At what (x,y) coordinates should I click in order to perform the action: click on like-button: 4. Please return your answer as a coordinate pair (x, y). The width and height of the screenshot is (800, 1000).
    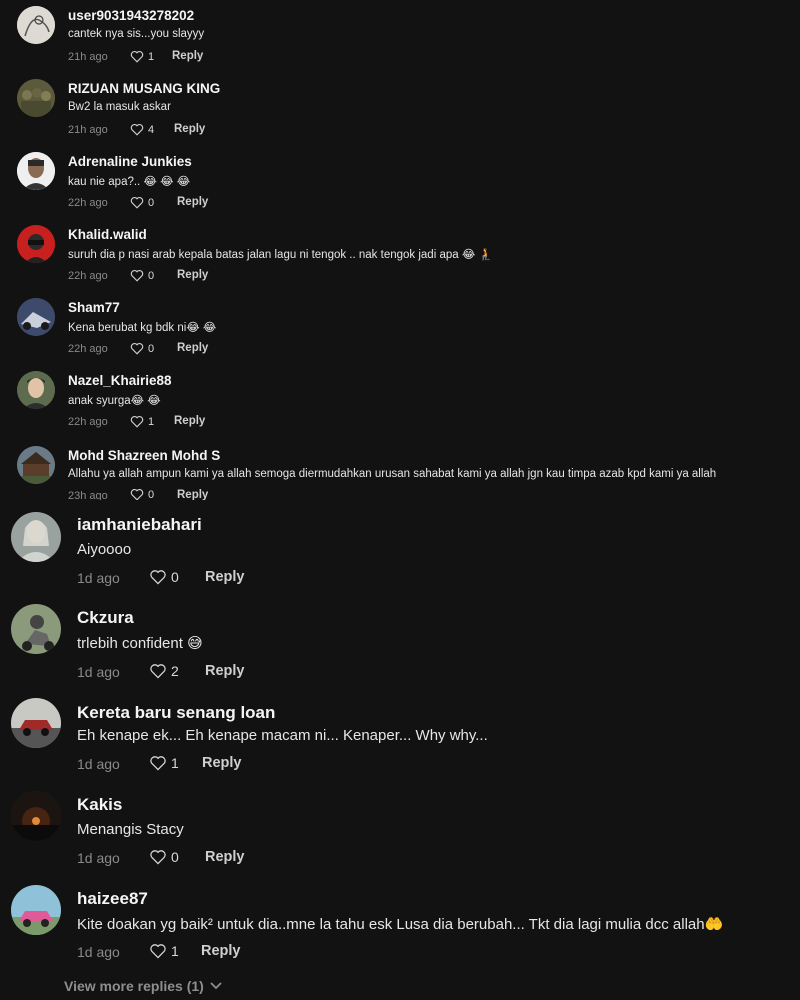
    Looking at the image, I should click on (142, 129).